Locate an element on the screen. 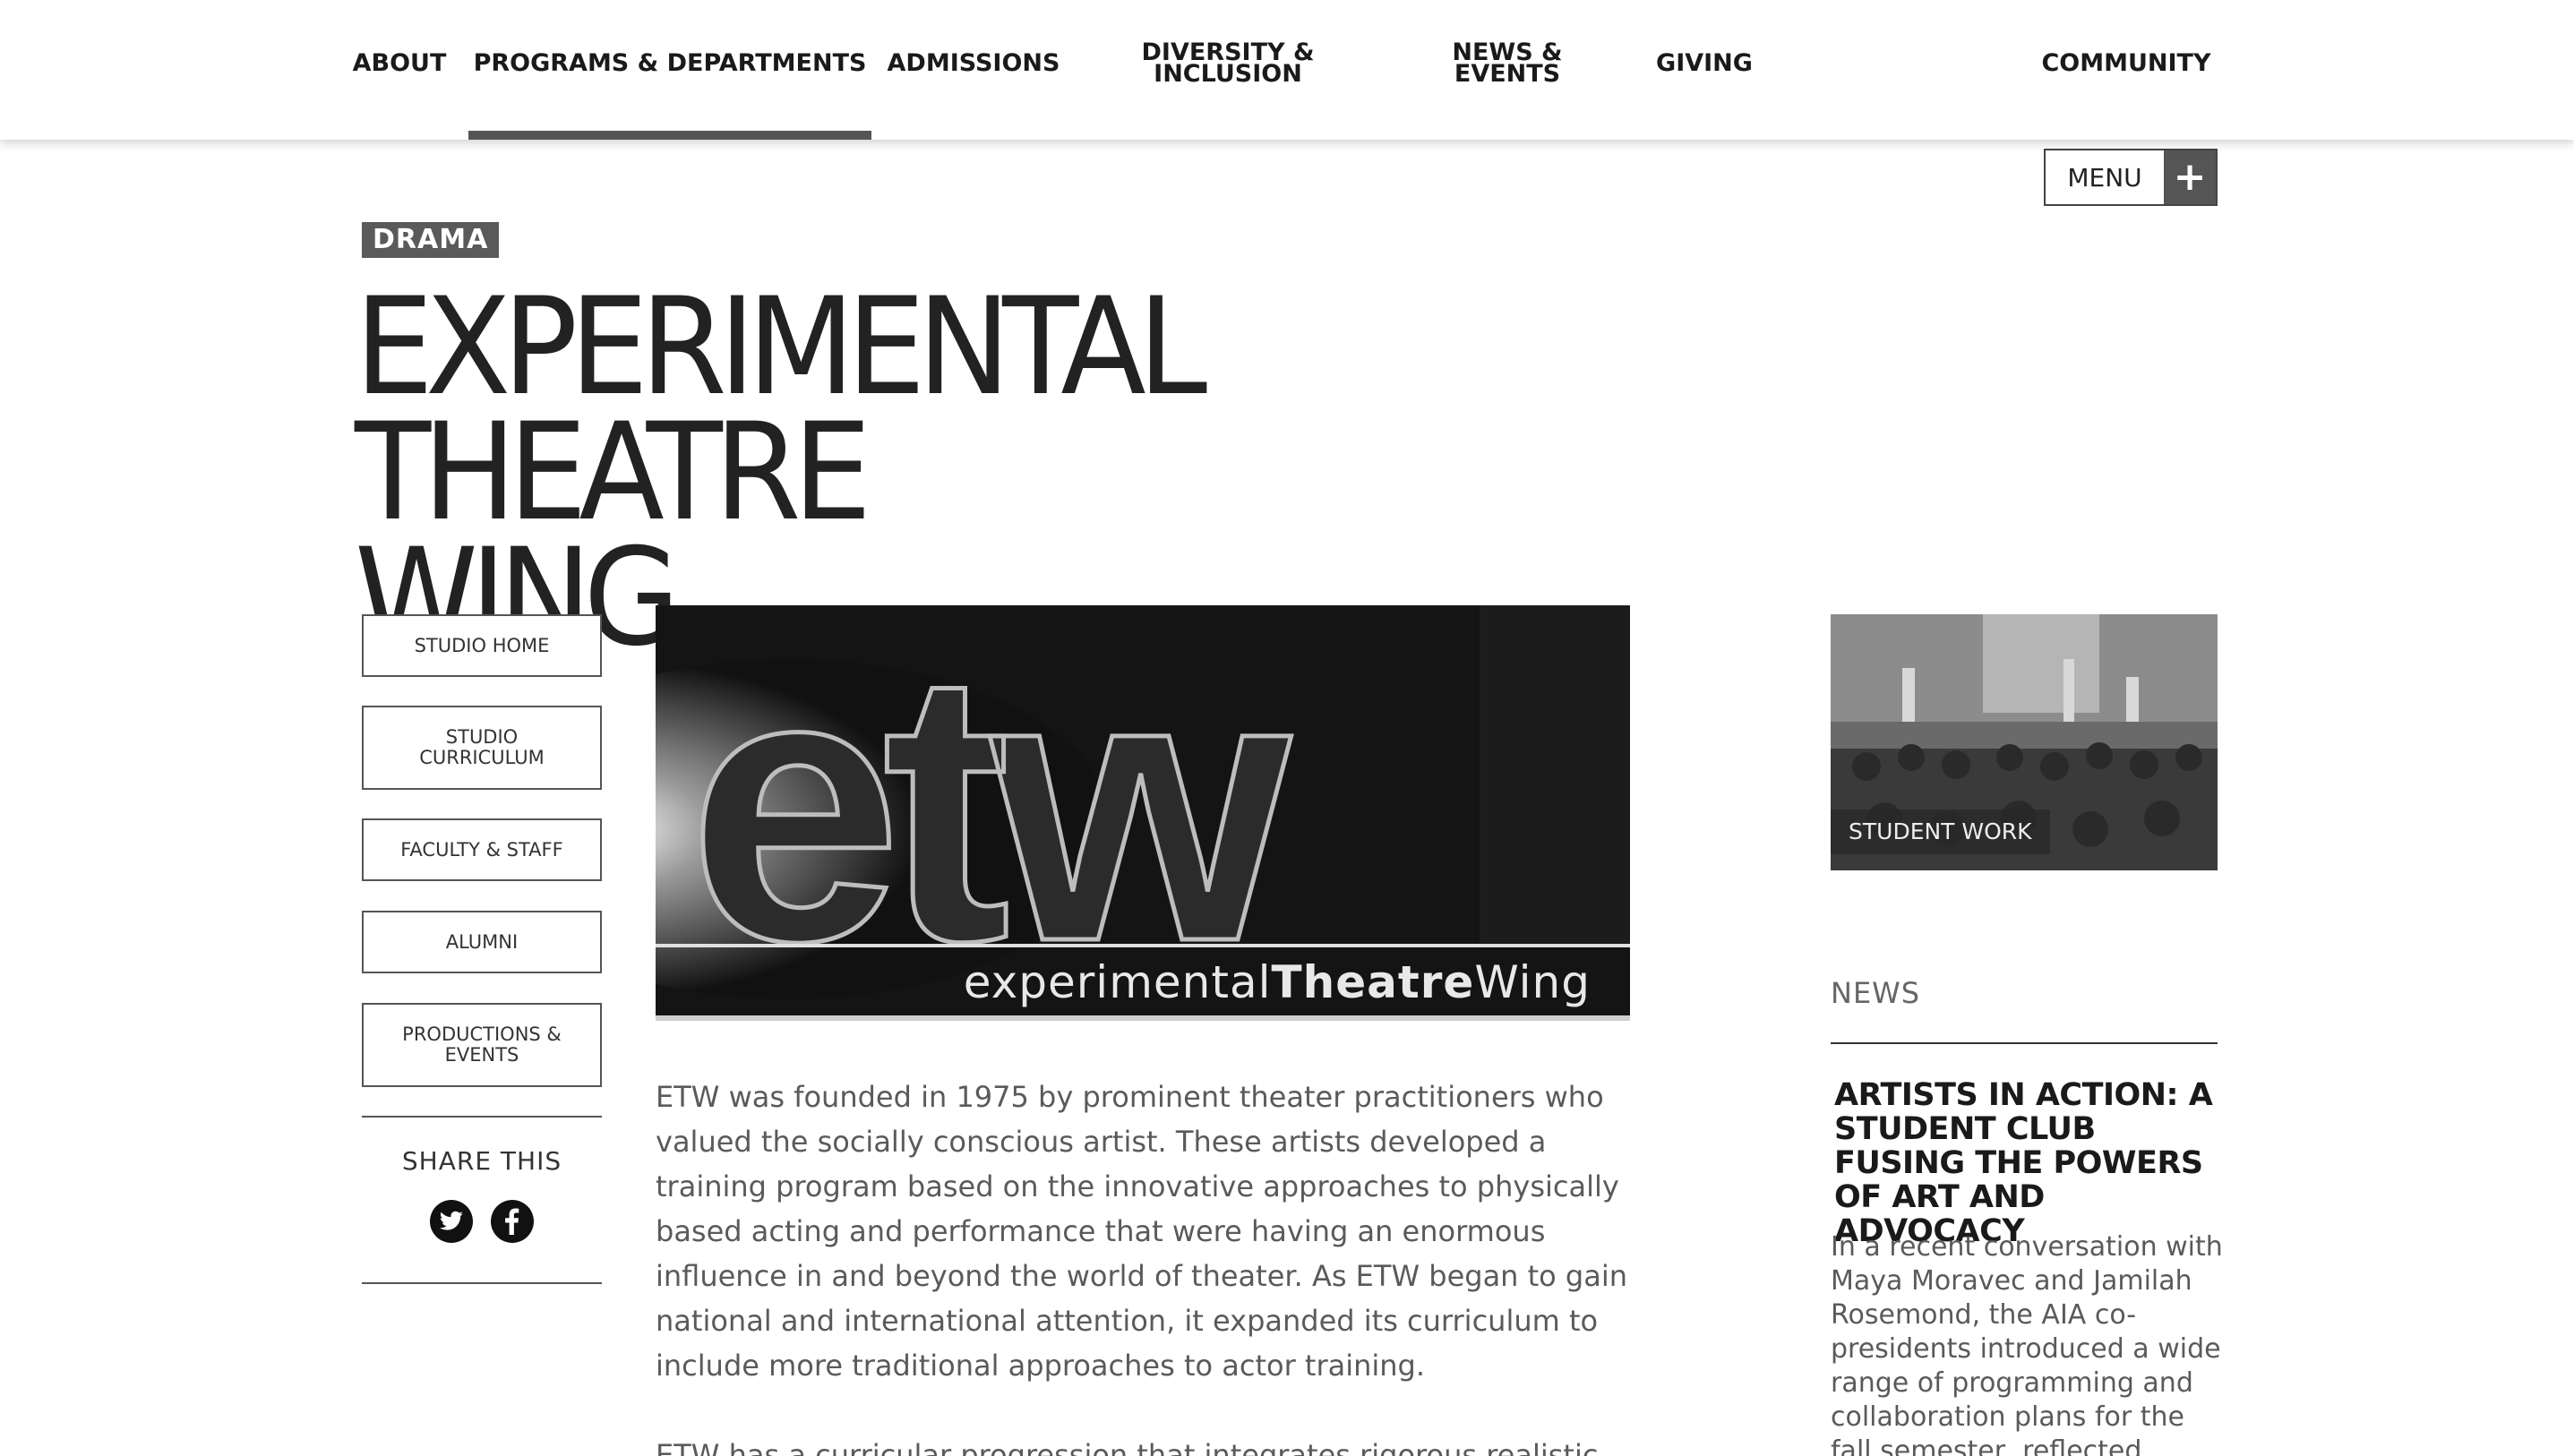 Image resolution: width=2574 pixels, height=1456 pixels. hero-bottom-border is located at coordinates (1143, 1018).